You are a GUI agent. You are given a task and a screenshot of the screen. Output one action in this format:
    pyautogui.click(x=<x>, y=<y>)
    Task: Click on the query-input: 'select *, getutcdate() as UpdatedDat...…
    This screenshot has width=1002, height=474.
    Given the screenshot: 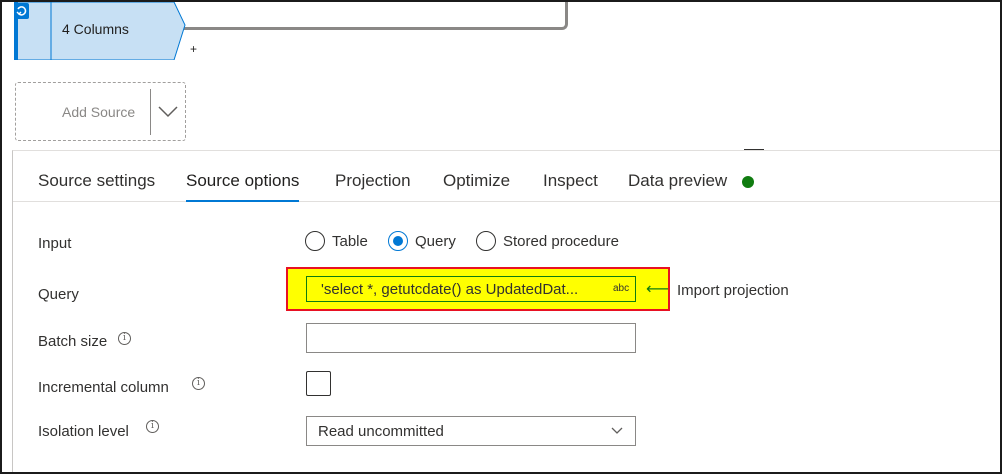 What is the action you would take?
    pyautogui.click(x=471, y=289)
    